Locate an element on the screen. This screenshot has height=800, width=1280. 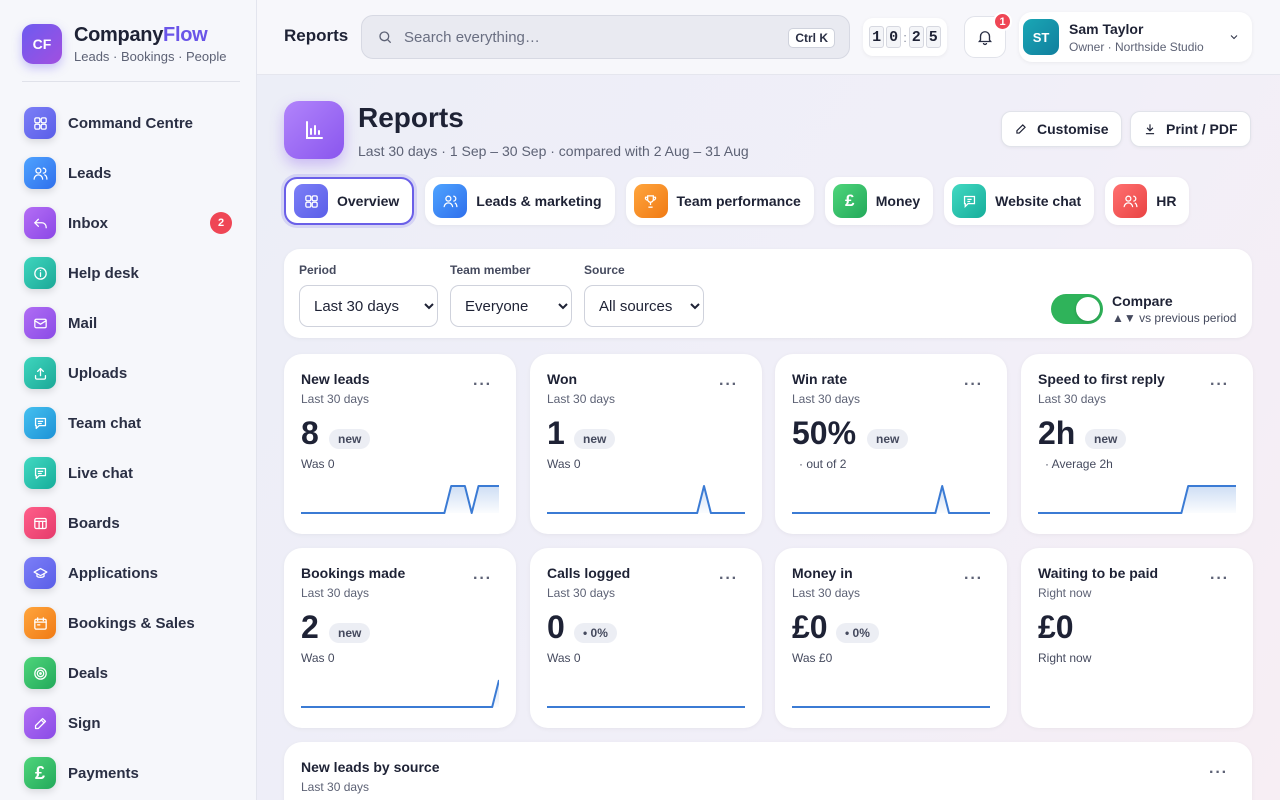
sidebar-item-live-chat: Live chat is located at coordinates (129, 473).